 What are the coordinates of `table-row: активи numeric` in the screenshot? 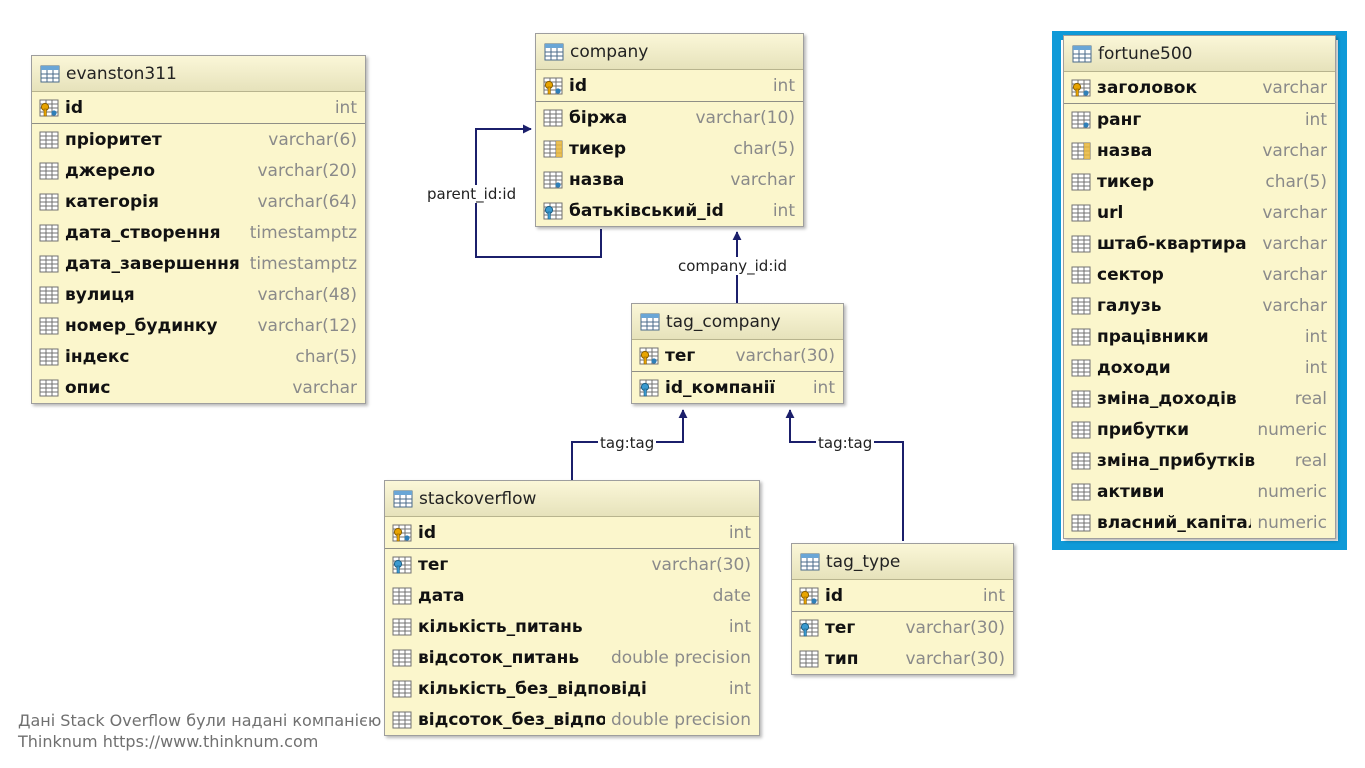 It's located at (1199, 491).